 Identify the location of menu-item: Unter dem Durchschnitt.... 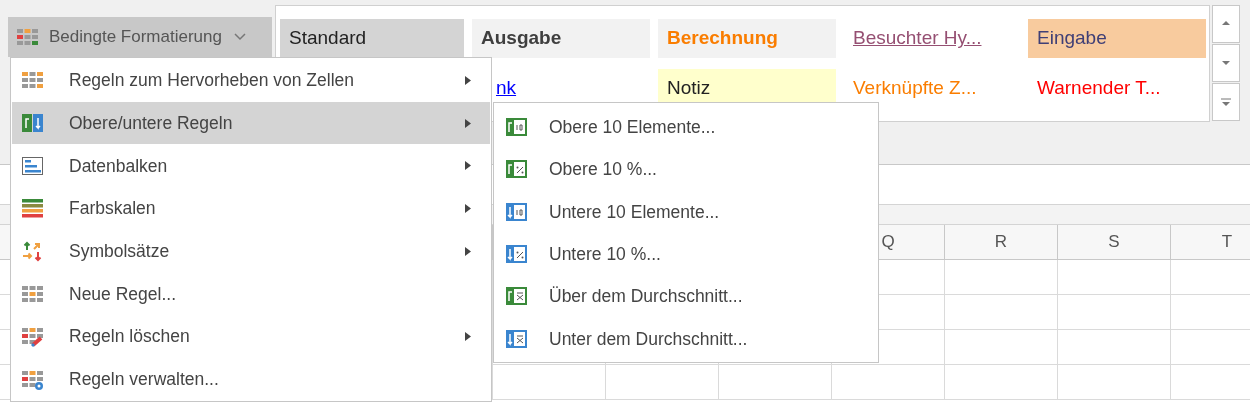
(686, 338).